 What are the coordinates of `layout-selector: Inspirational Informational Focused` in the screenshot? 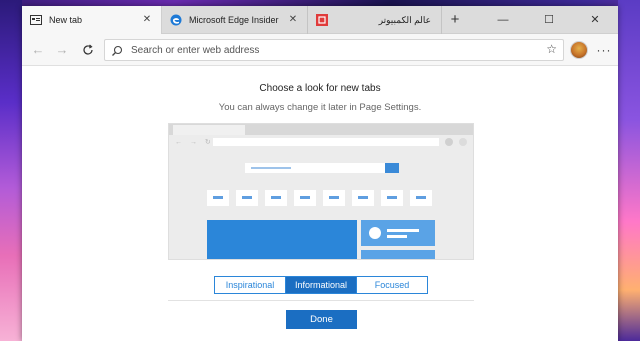 It's located at (321, 285).